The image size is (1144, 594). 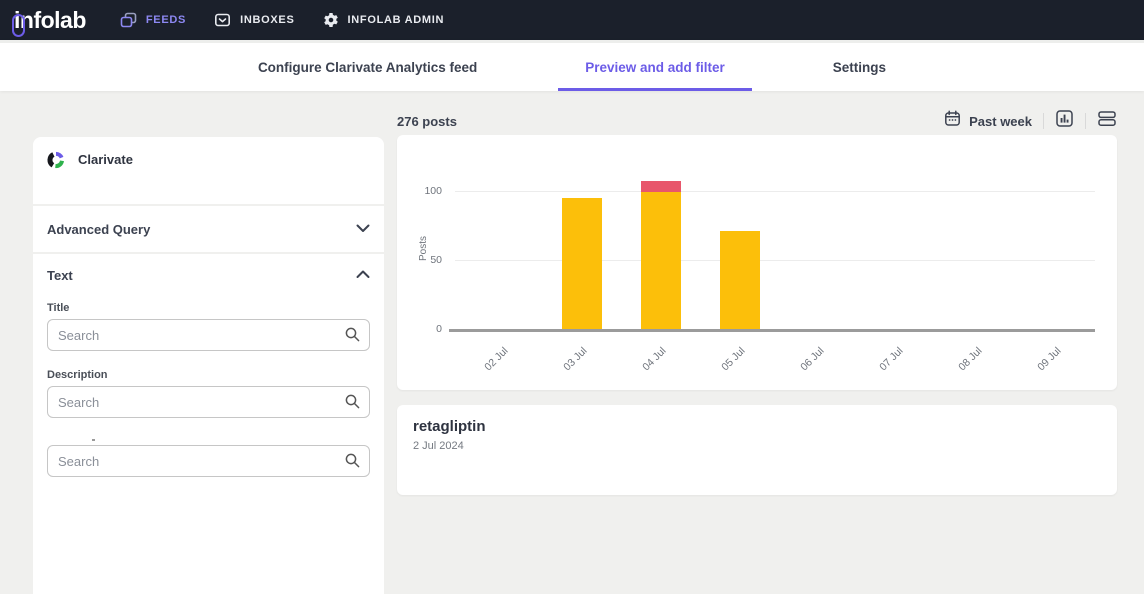 What do you see at coordinates (208, 402) in the screenshot?
I see `description-search-input` at bounding box center [208, 402].